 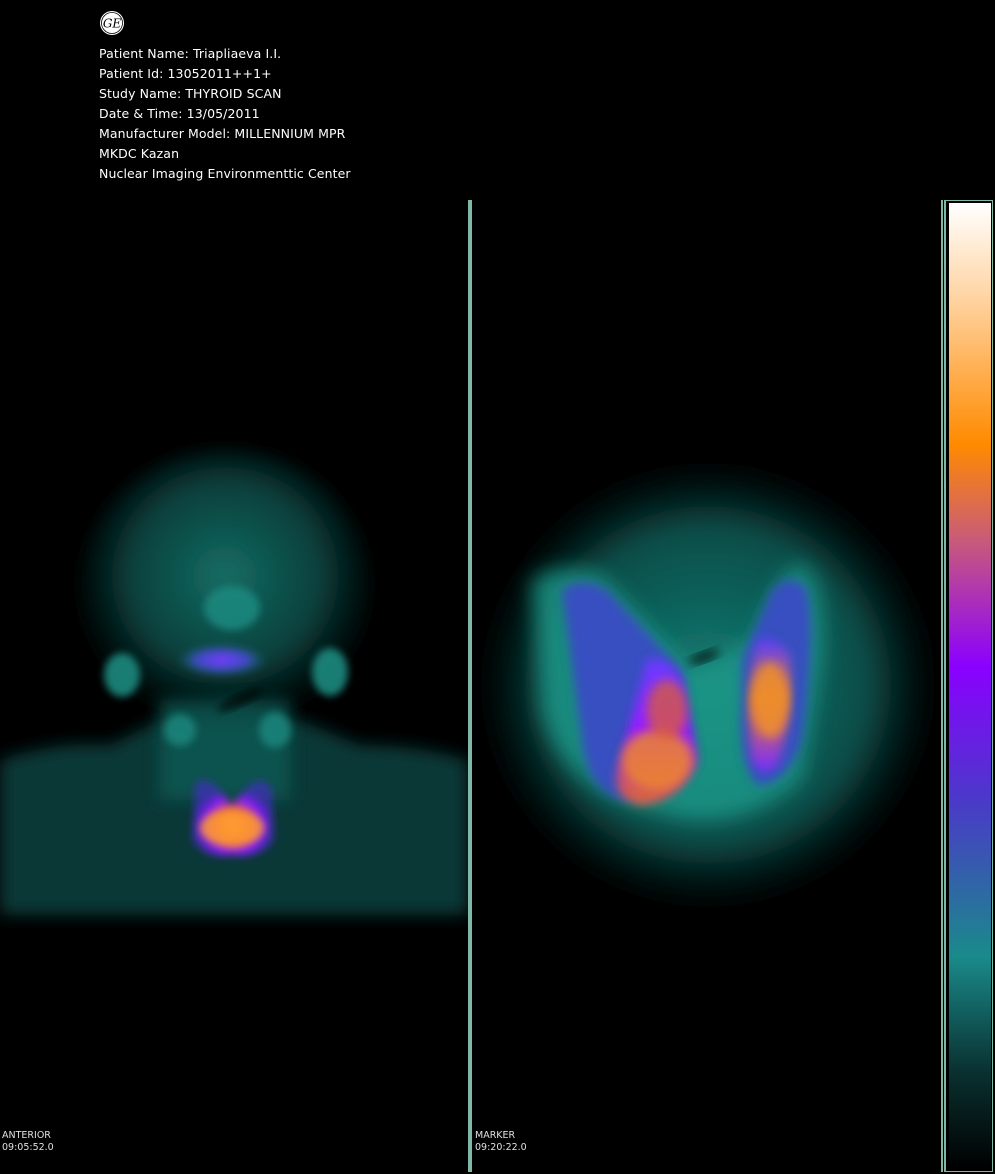 What do you see at coordinates (185, 73) in the screenshot?
I see `patient-id: Patient Id: 13052011++1+` at bounding box center [185, 73].